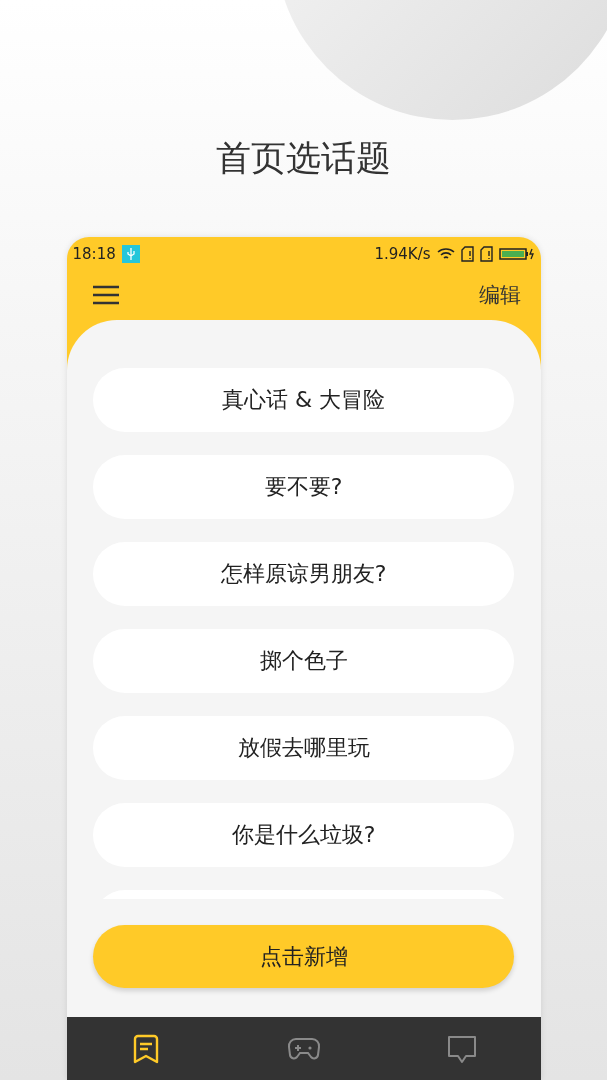  I want to click on network-speed: 1.94K/s, so click(402, 253).